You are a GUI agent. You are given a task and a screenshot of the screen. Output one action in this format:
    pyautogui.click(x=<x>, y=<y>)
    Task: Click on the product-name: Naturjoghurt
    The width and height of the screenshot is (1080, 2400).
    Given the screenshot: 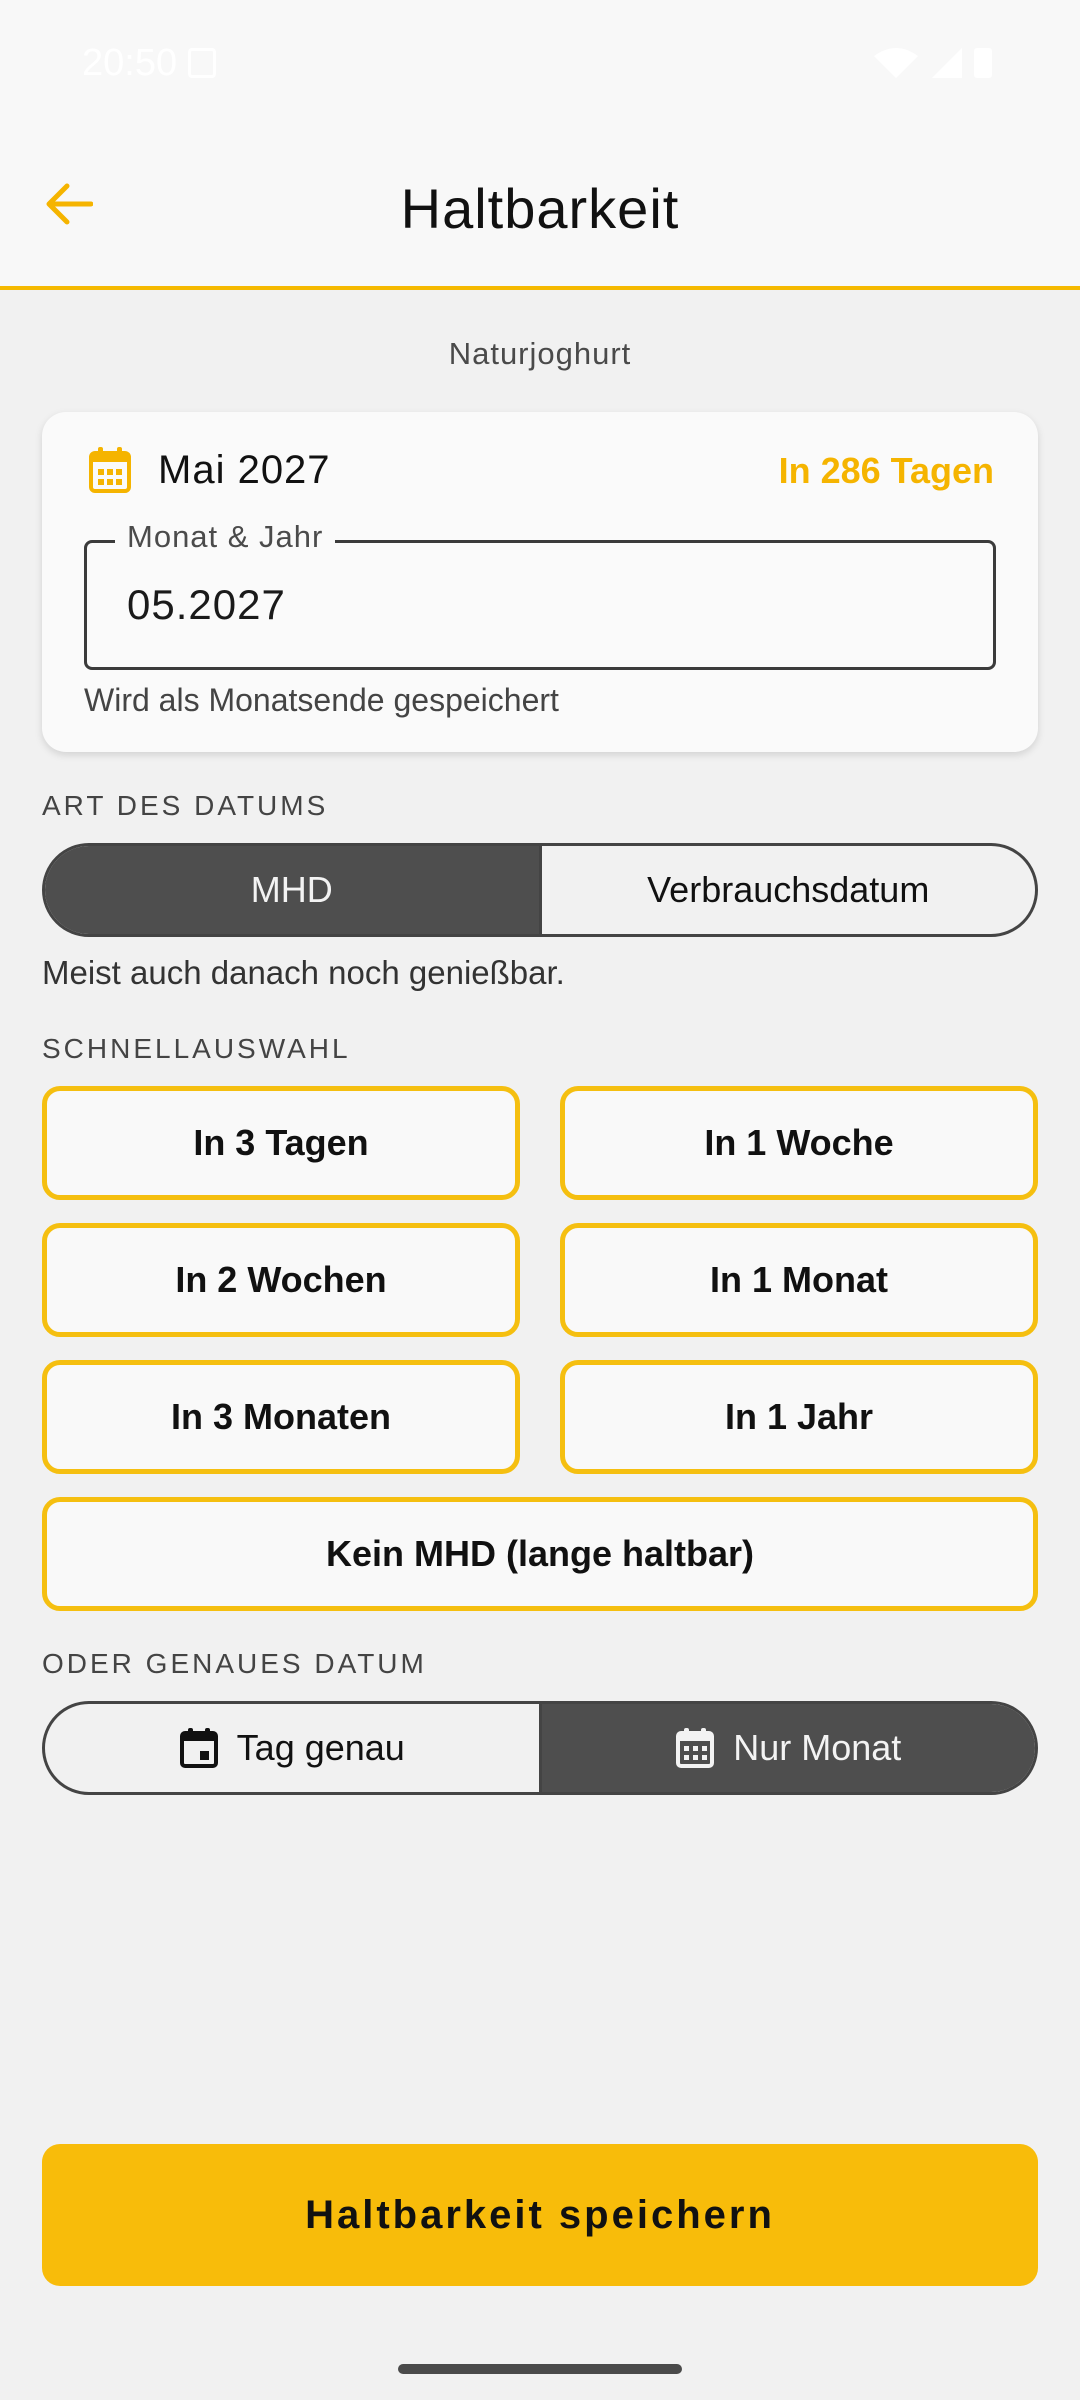 What is the action you would take?
    pyautogui.click(x=540, y=353)
    